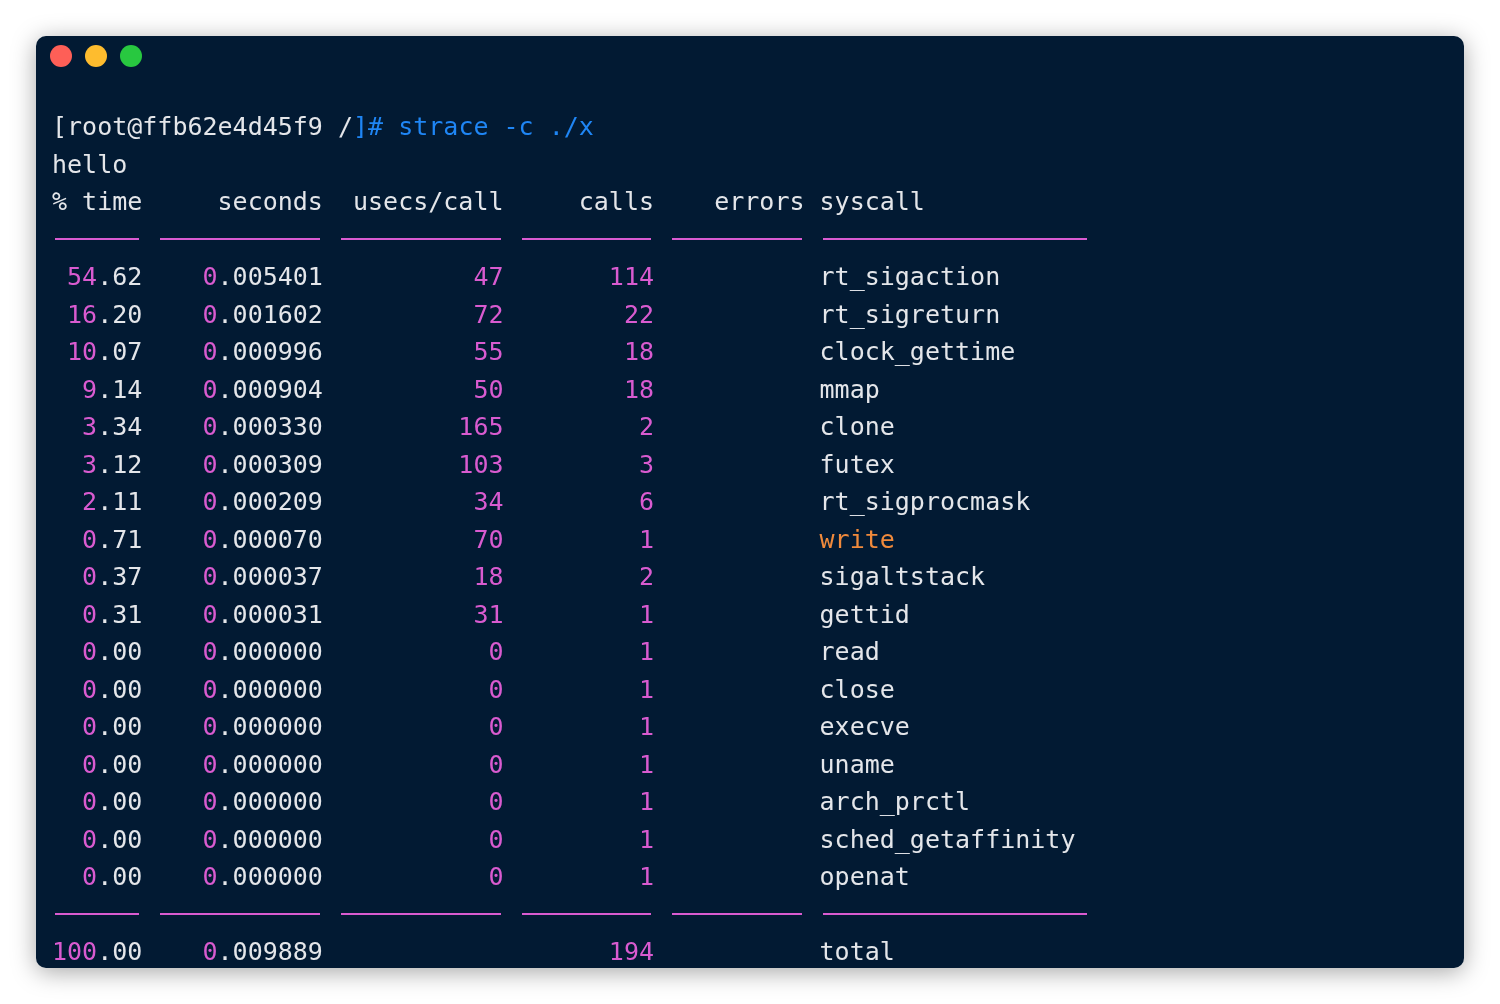 Image resolution: width=1500 pixels, height=1004 pixels. I want to click on syscall-name: sched_getaffinity, so click(947, 839).